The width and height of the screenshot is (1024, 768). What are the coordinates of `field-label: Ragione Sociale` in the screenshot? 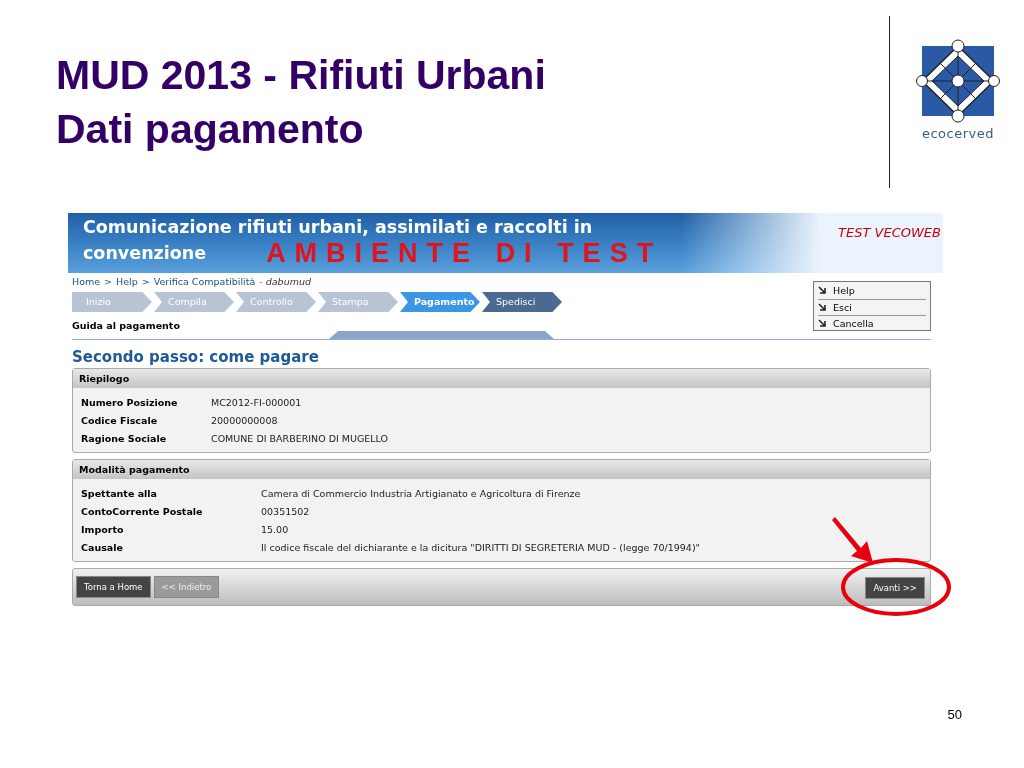 It's located at (124, 439).